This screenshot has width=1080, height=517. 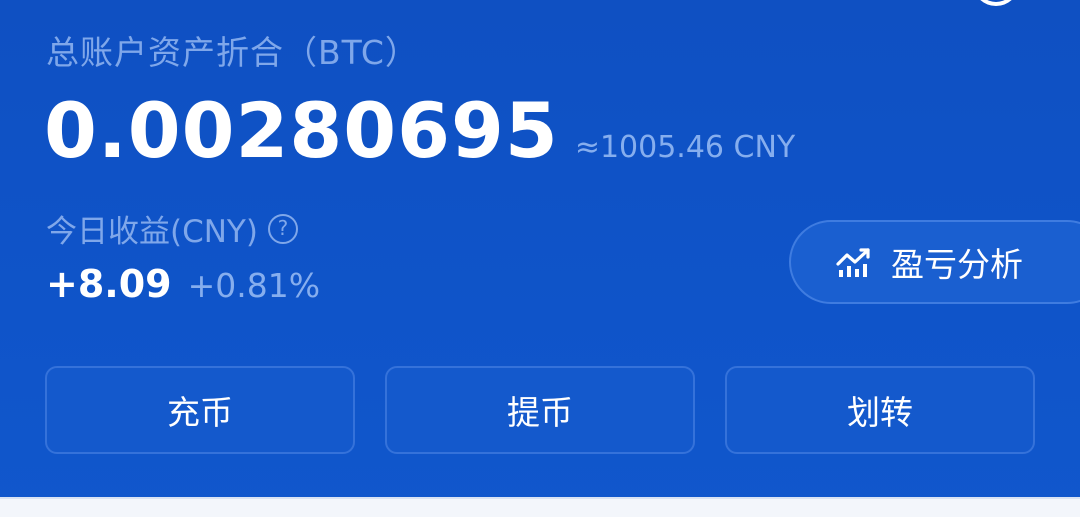 I want to click on withdraw-label: 提币, so click(x=540, y=412).